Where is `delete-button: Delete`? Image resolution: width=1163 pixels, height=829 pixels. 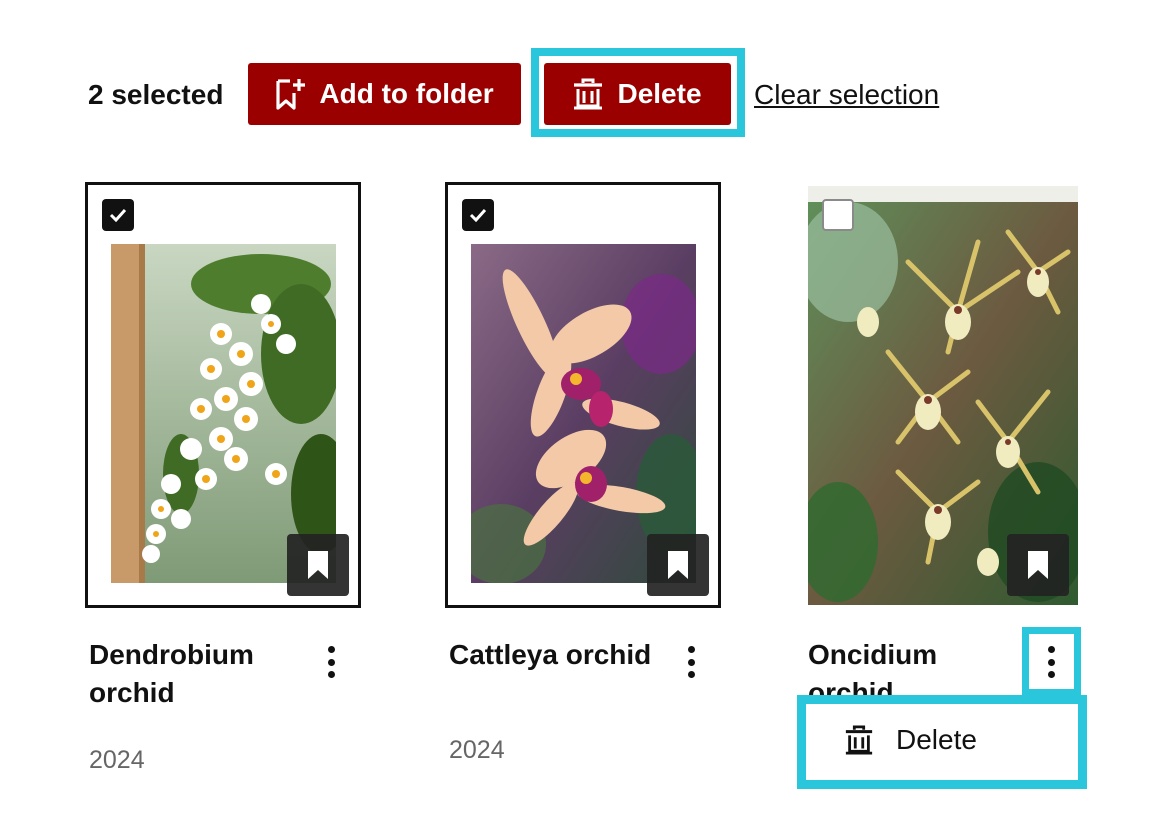 delete-button: Delete is located at coordinates (637, 94).